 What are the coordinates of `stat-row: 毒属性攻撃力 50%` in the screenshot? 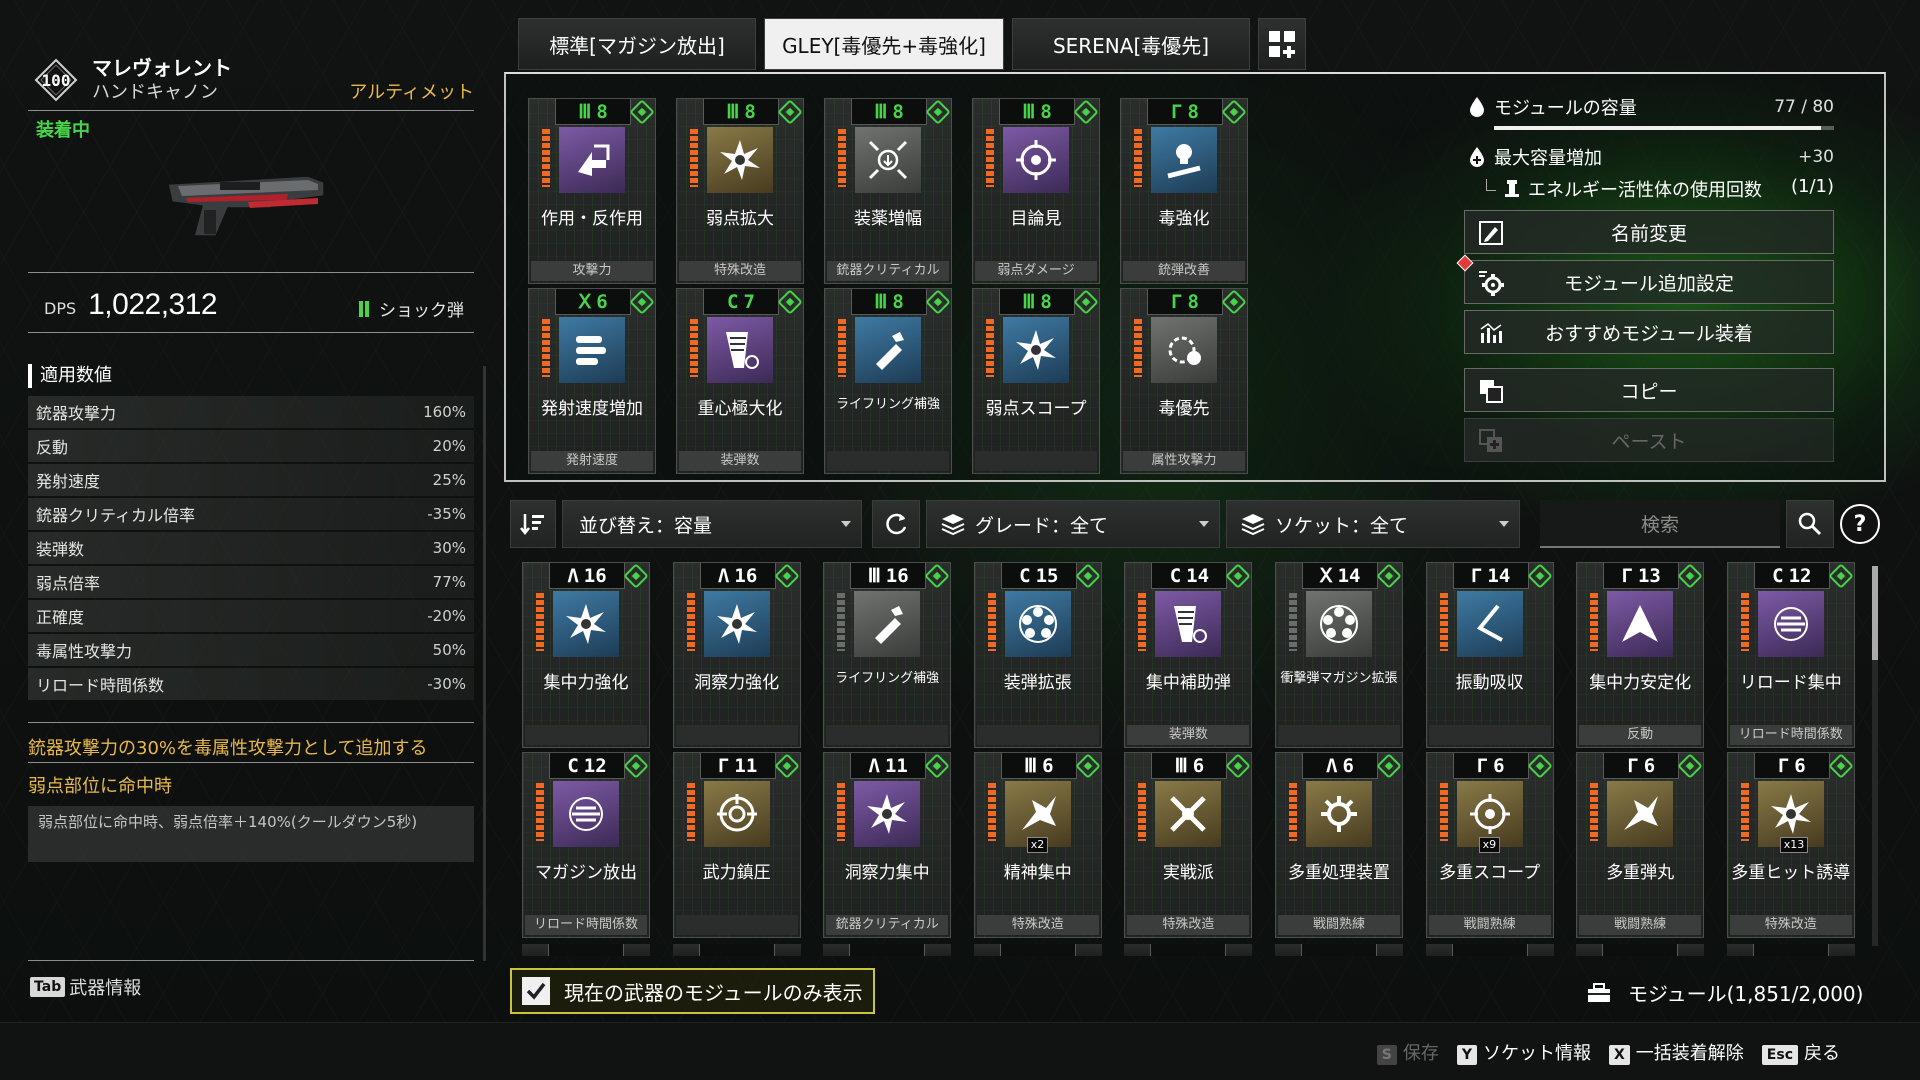 It's located at (251, 650).